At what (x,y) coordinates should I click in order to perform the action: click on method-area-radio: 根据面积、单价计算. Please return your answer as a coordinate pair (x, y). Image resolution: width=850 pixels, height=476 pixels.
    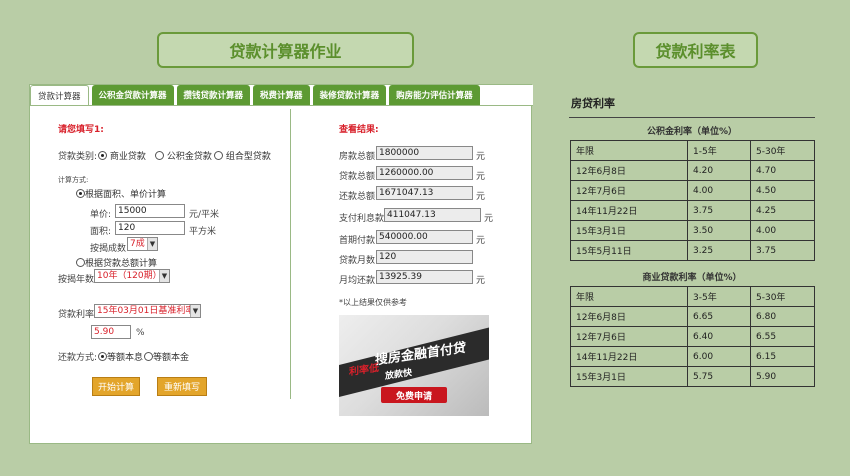
    Looking at the image, I should click on (121, 193).